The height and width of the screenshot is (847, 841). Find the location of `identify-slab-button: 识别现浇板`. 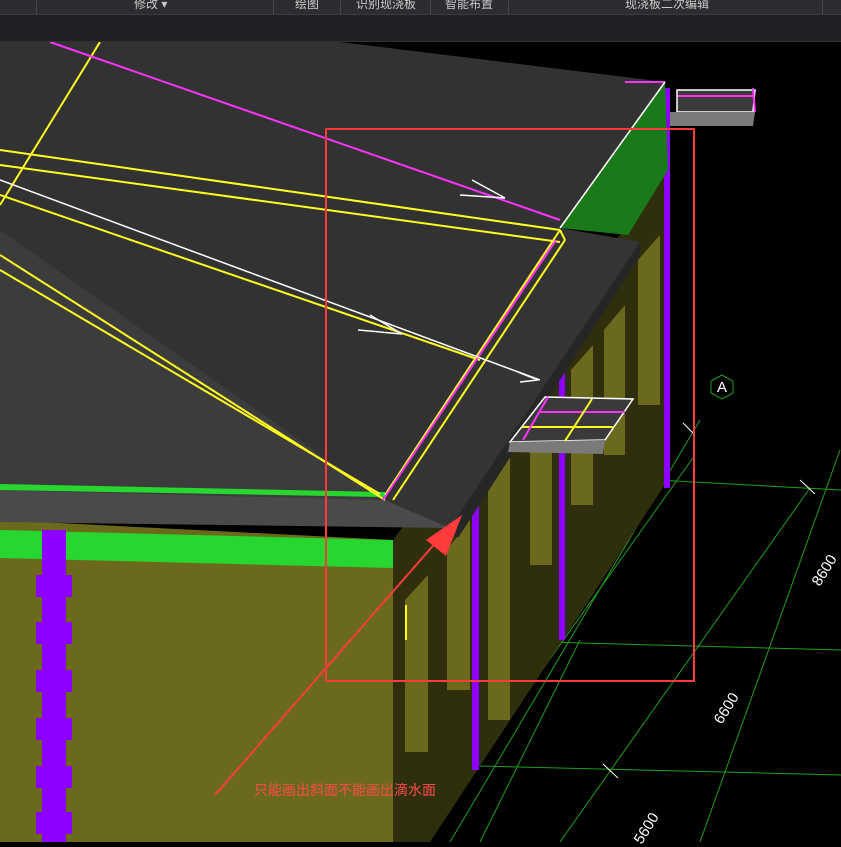

identify-slab-button: 识别现浇板 is located at coordinates (386, 6).